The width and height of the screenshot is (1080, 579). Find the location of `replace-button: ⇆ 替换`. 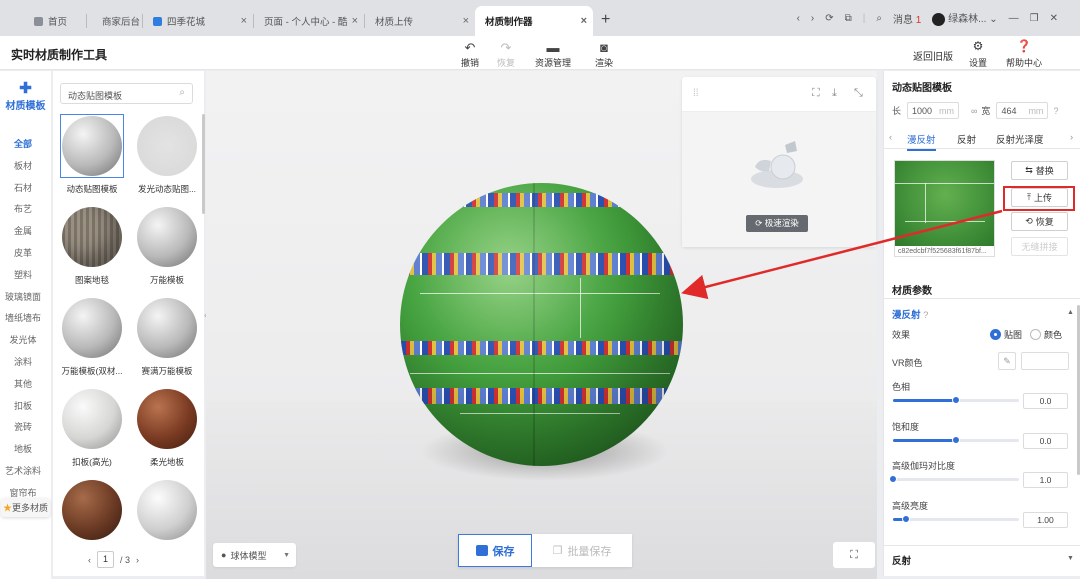

replace-button: ⇆ 替换 is located at coordinates (1039, 170).